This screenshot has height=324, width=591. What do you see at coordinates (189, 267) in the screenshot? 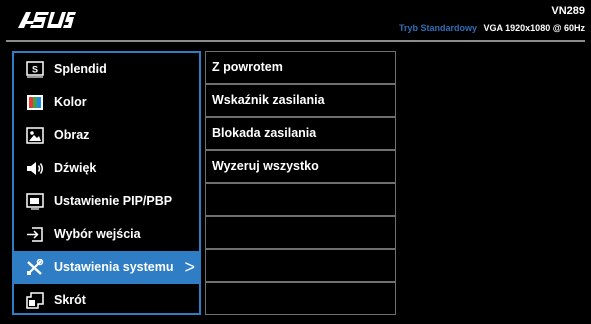
I see `chevron-right-icon: >` at bounding box center [189, 267].